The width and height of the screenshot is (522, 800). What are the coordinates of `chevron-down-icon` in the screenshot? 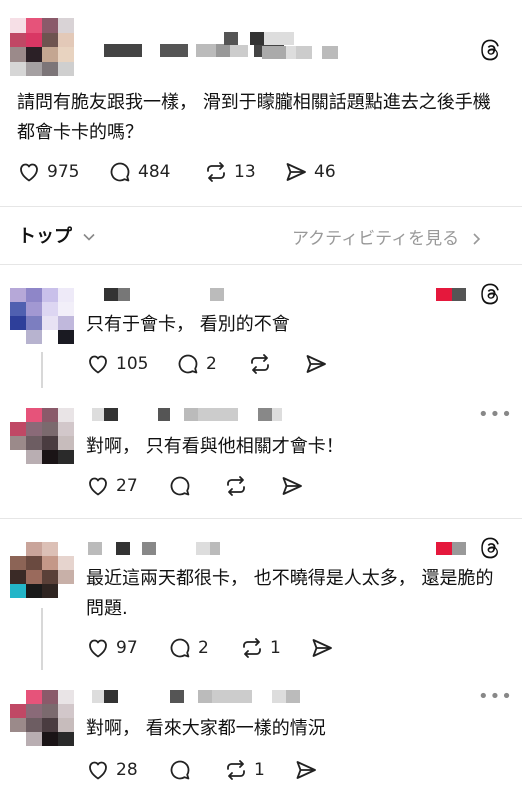 It's located at (89, 237).